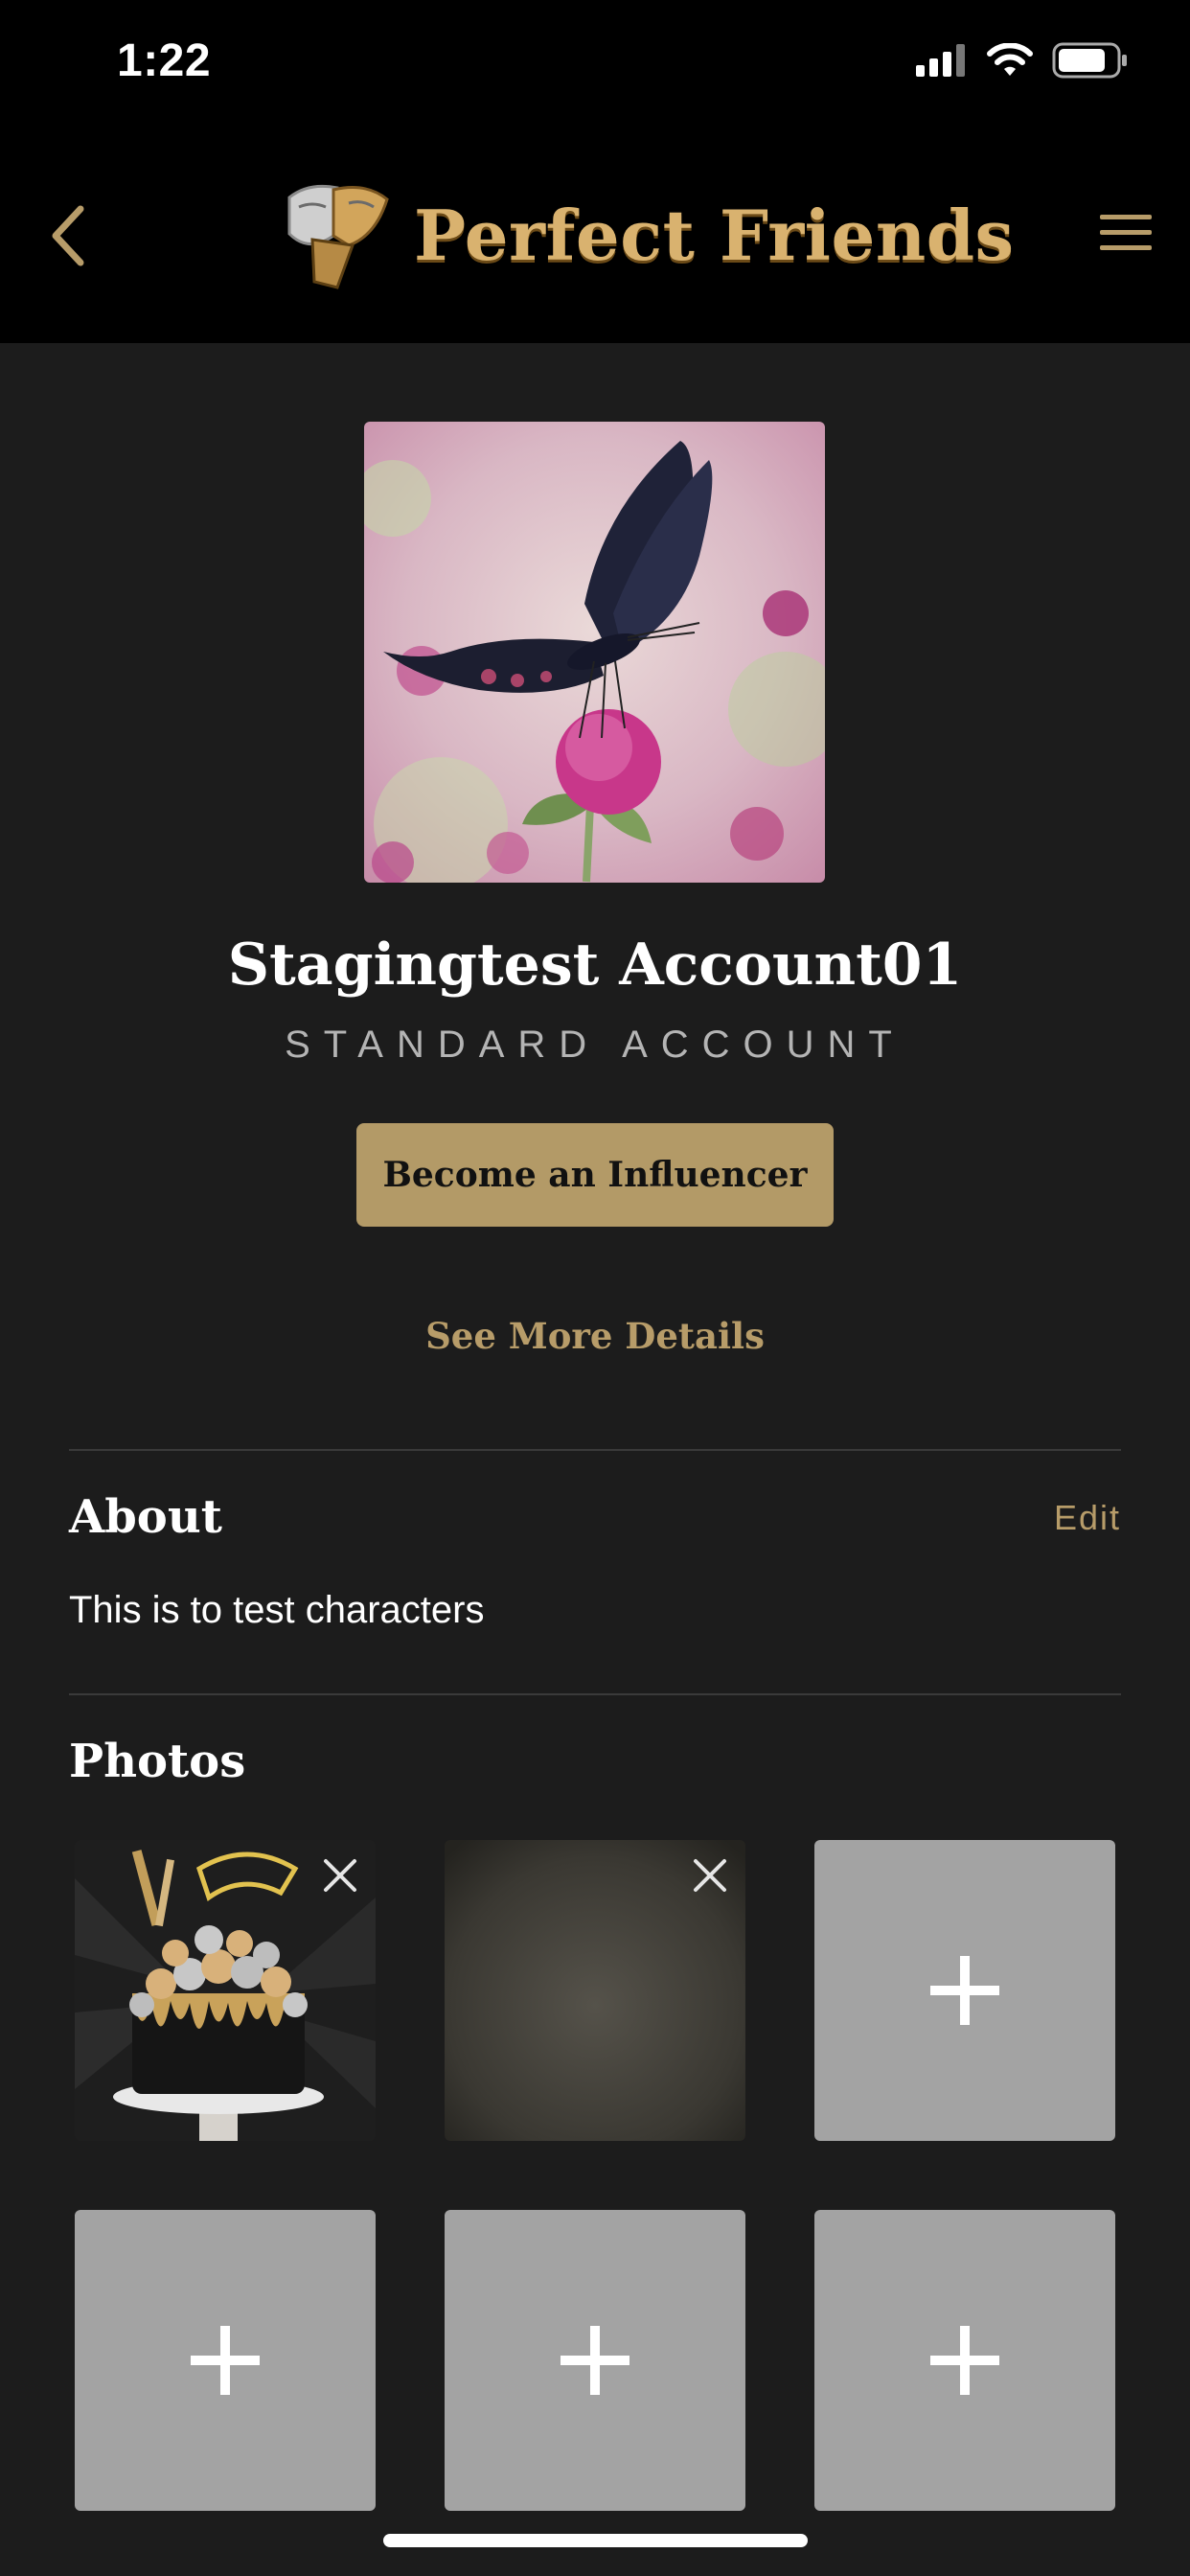 The image size is (1190, 2576). I want to click on menu-icon, so click(1126, 232).